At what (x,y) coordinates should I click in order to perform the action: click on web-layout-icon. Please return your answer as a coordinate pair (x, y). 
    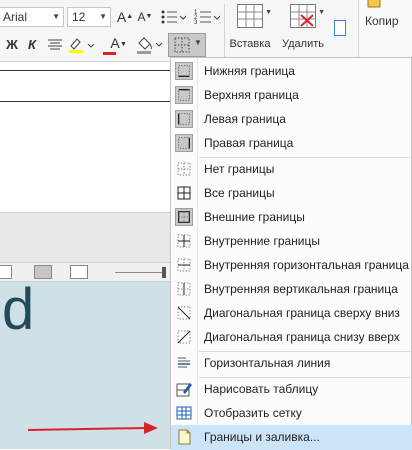
    Looking at the image, I should click on (79, 272).